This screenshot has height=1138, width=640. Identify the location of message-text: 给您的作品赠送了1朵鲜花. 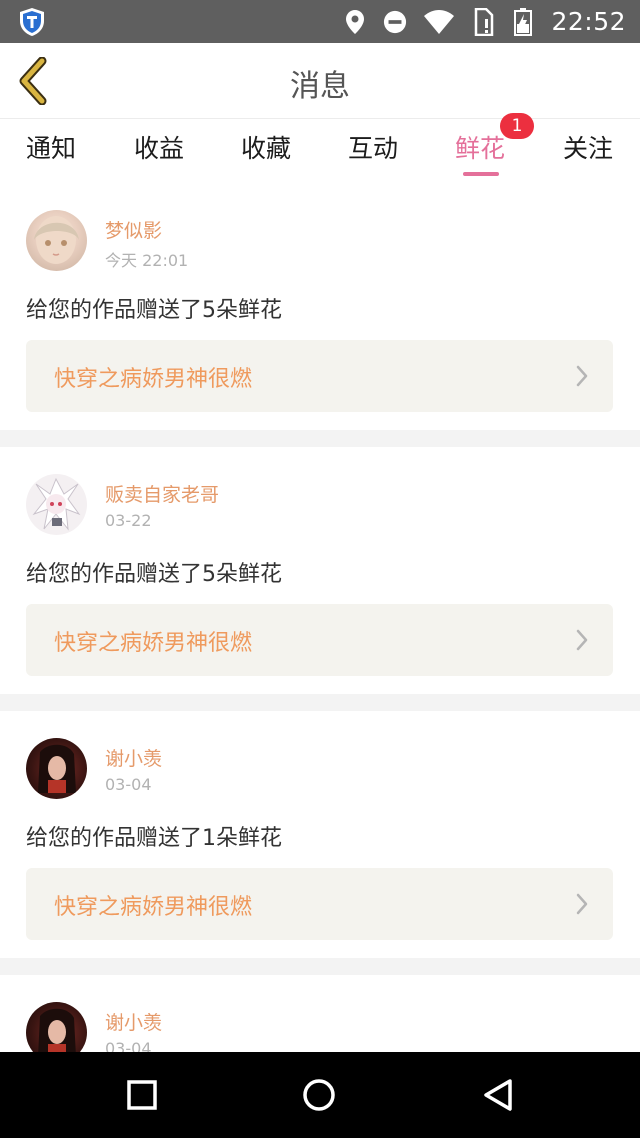
(154, 838).